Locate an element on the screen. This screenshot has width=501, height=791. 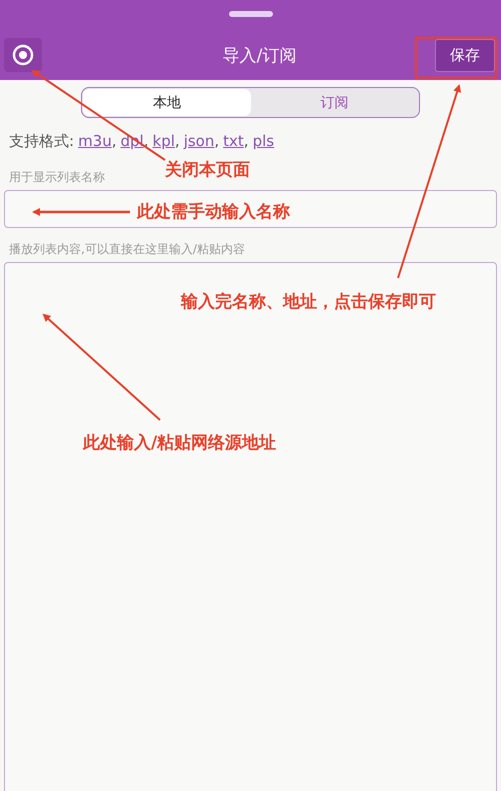
drag-handle is located at coordinates (250, 14).